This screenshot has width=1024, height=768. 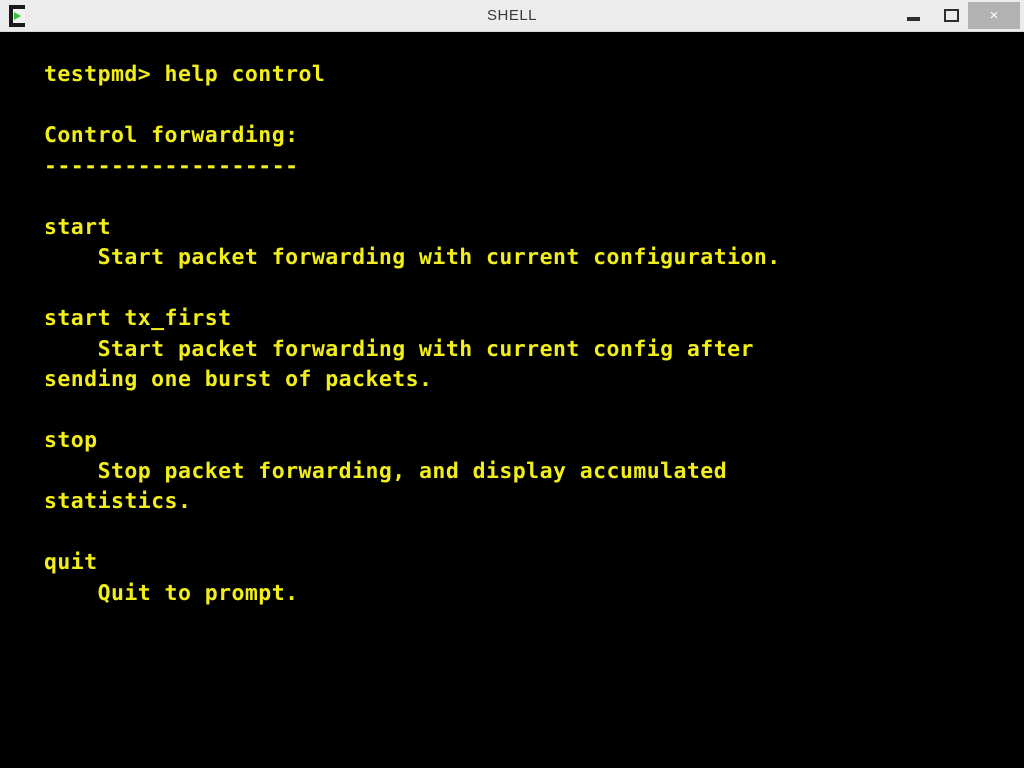 I want to click on minimize-button, so click(x=913, y=15).